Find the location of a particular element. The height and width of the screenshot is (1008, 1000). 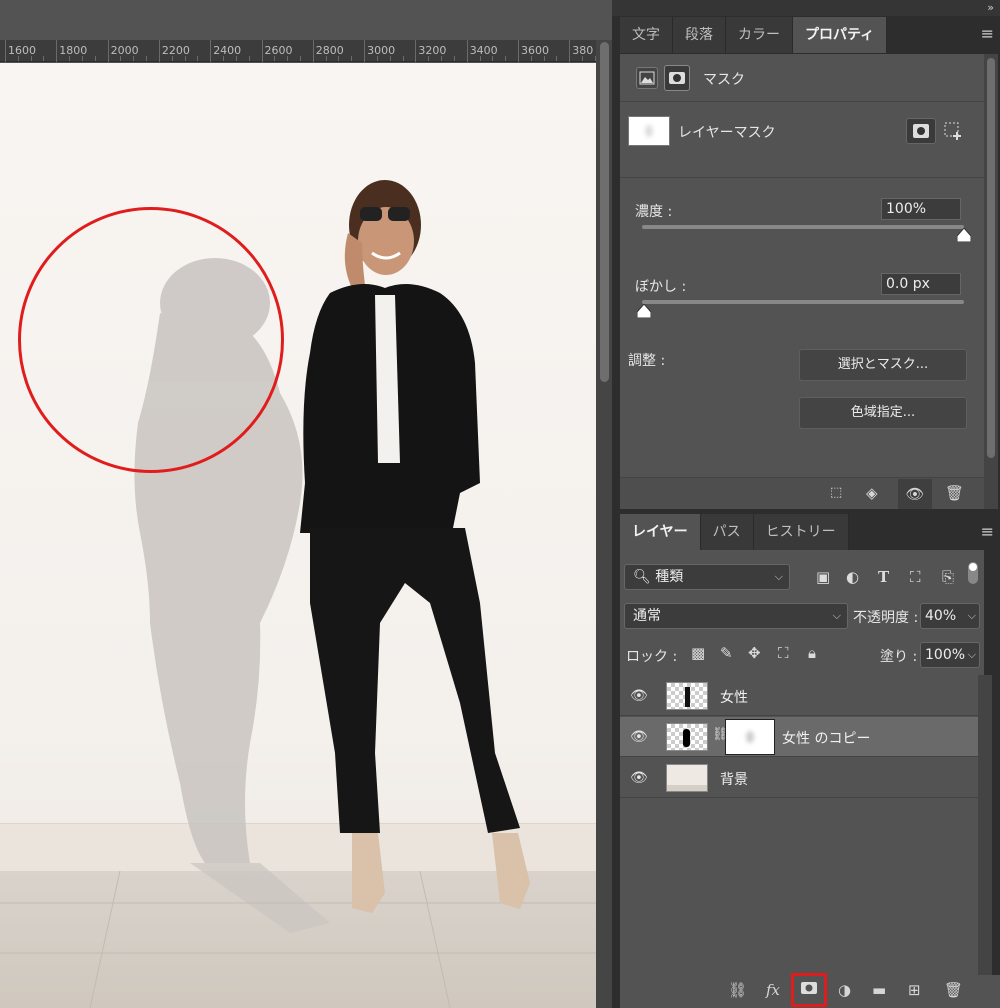

fx-icon: fx is located at coordinates (773, 990).